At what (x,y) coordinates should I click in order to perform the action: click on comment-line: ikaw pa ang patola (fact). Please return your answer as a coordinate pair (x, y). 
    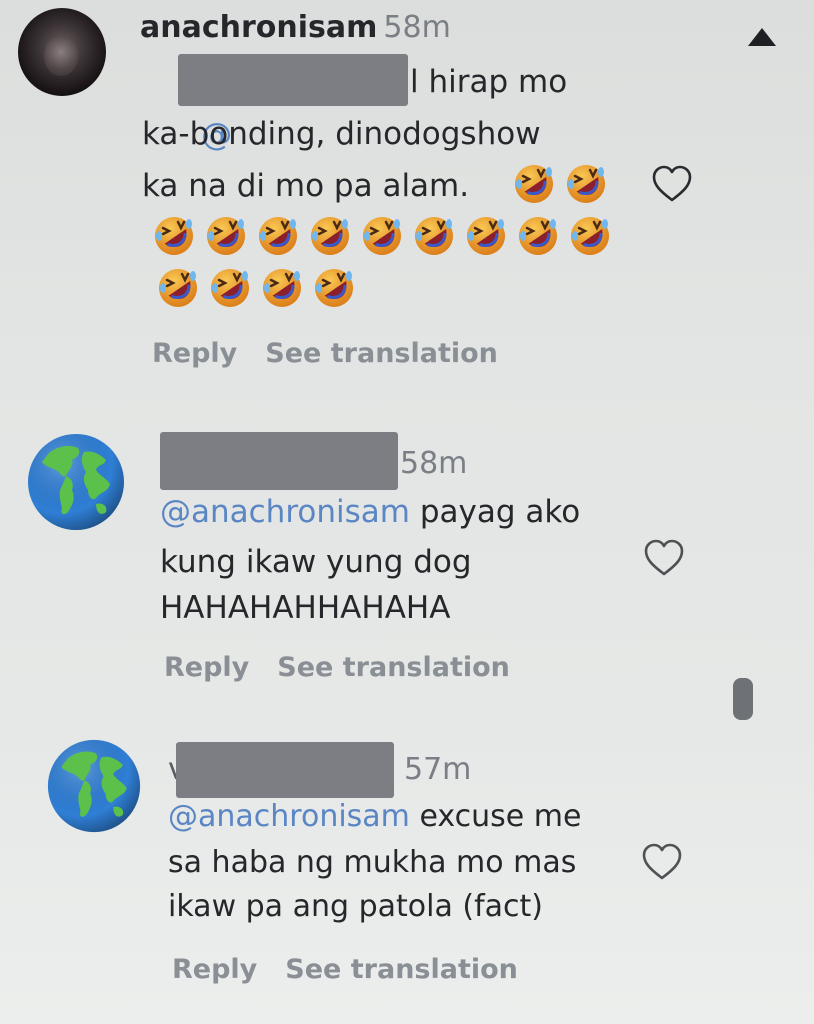
    Looking at the image, I should click on (355, 906).